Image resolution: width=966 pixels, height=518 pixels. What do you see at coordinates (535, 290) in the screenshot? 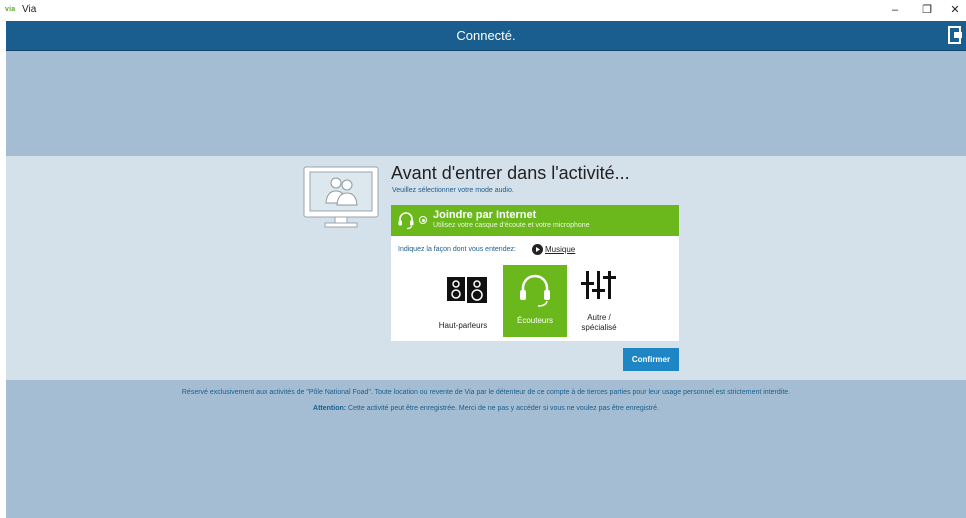
I see `headphones-icon` at bounding box center [535, 290].